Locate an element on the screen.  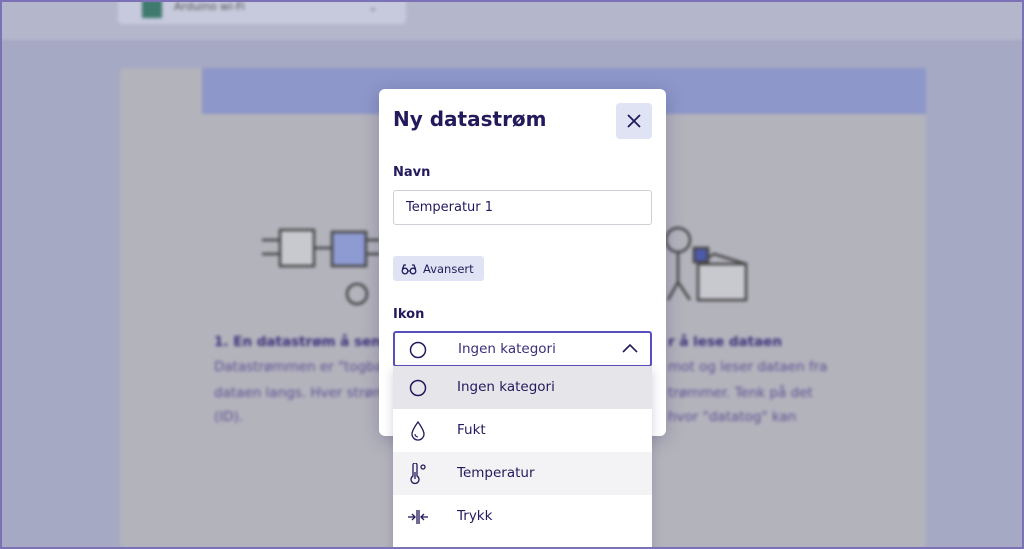
background-text-line: mot og leser dataen fra is located at coordinates (748, 367).